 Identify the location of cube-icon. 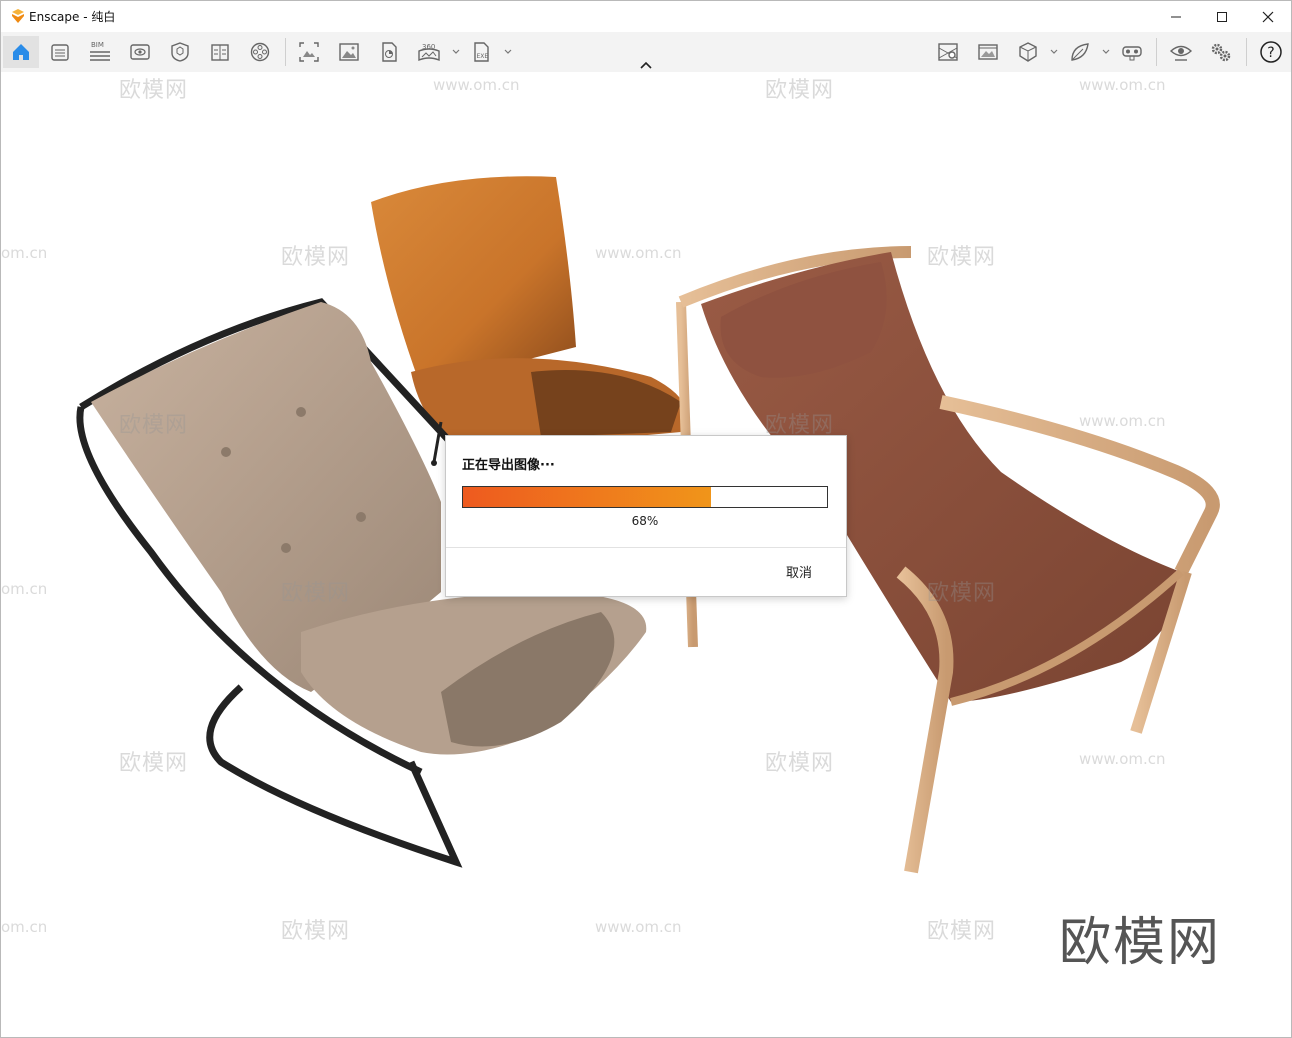
(1028, 52).